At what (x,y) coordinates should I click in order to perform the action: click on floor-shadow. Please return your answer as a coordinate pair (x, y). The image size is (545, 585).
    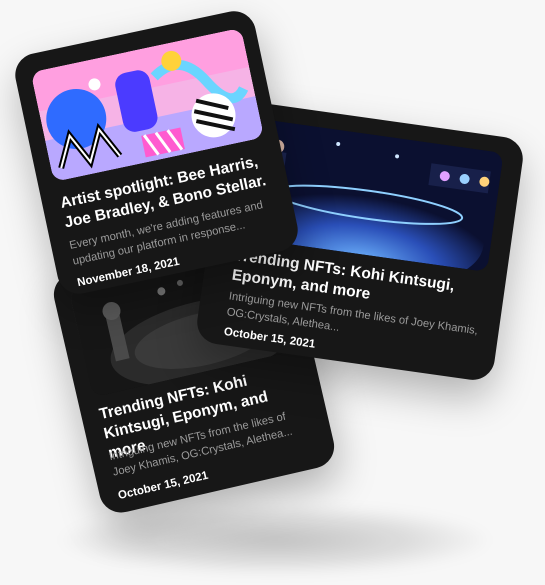
    Looking at the image, I should click on (275, 540).